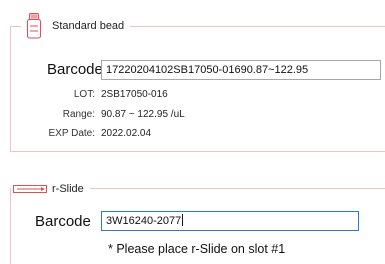 The width and height of the screenshot is (385, 264). I want to click on exp-date-label: EXP Date:, so click(71, 133).